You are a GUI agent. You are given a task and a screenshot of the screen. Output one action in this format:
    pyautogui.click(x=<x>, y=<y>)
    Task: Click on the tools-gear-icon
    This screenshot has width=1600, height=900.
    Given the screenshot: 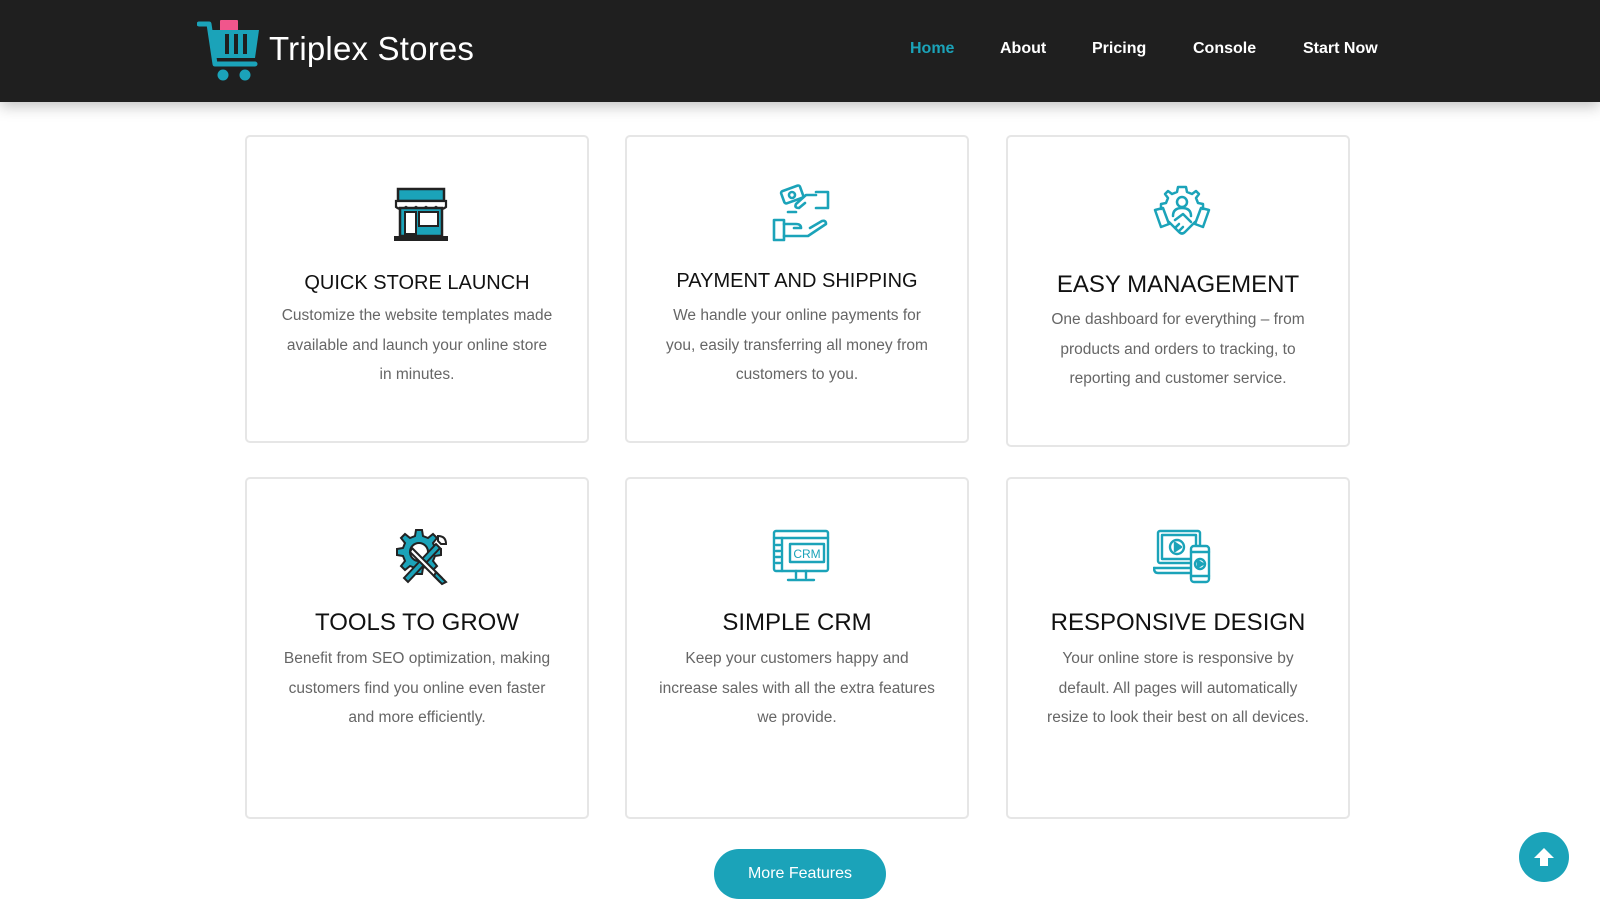 What is the action you would take?
    pyautogui.click(x=422, y=557)
    